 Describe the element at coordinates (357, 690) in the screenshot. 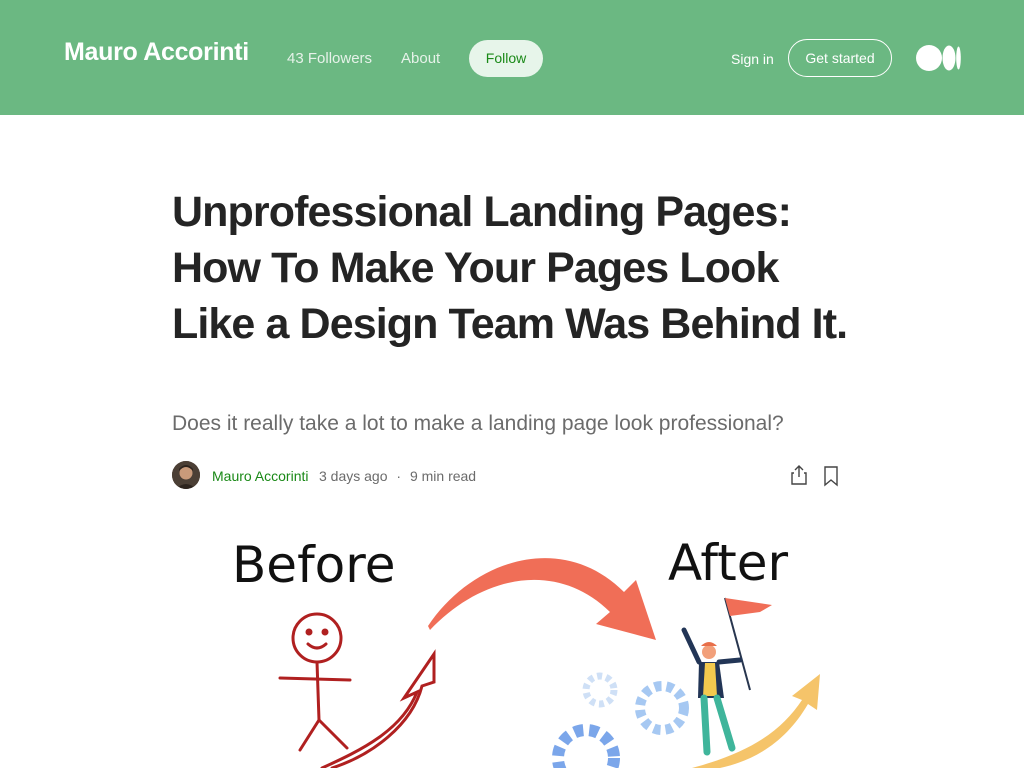

I see `stick-figure-icon` at that location.